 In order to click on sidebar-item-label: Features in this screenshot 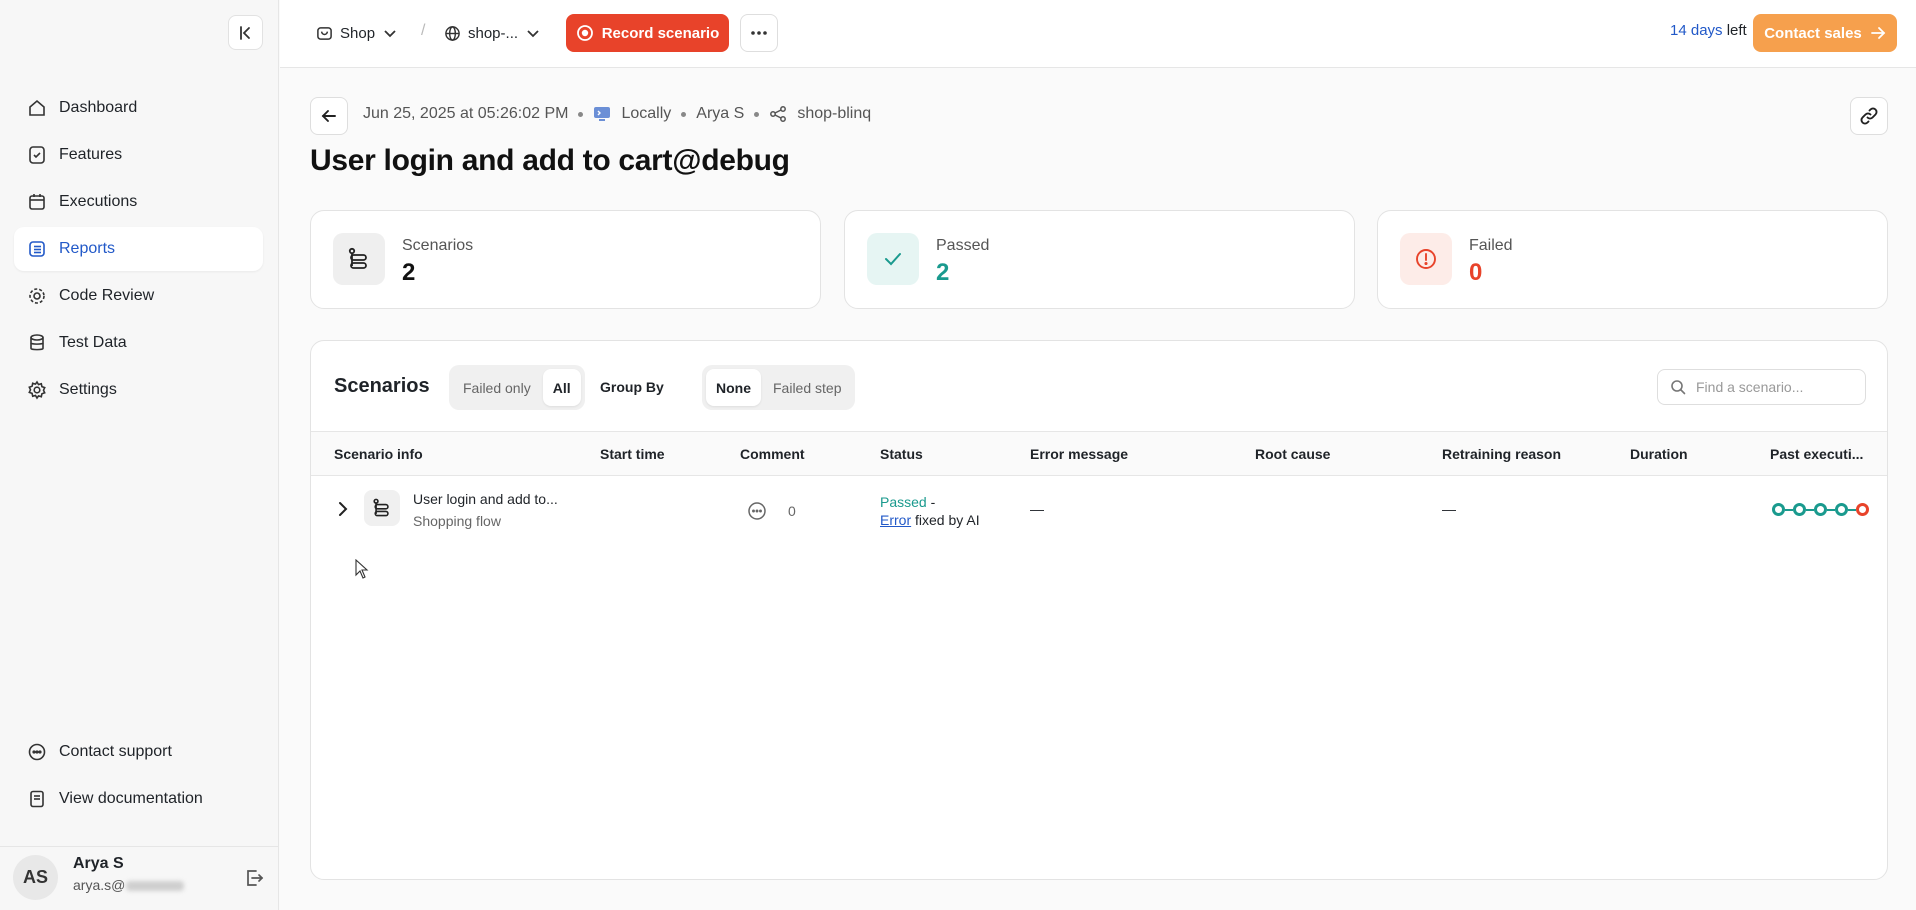, I will do `click(91, 154)`.